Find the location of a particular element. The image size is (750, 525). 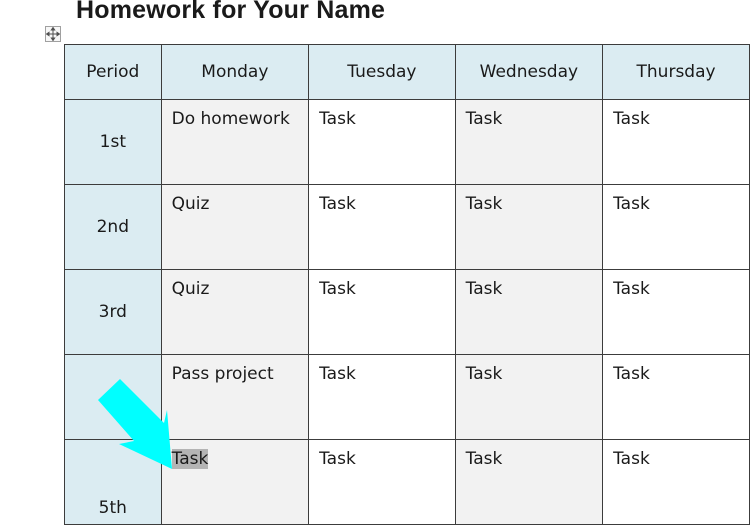

header-tuesday: Tuesday is located at coordinates (382, 72).